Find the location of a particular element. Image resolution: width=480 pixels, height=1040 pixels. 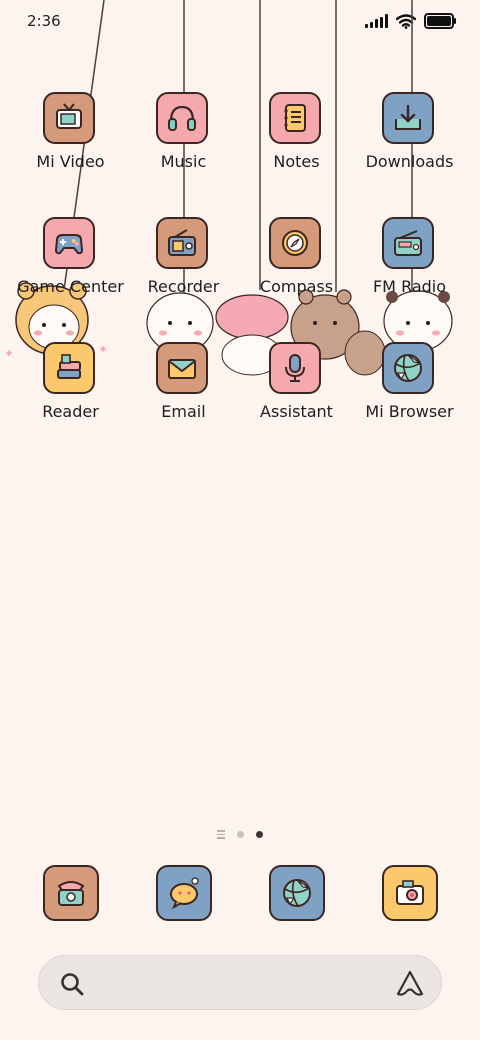

compass-icon is located at coordinates (295, 243).